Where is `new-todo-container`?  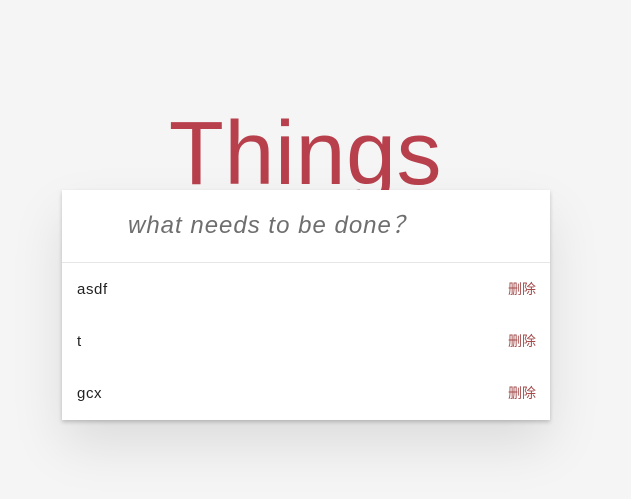 new-todo-container is located at coordinates (306, 226).